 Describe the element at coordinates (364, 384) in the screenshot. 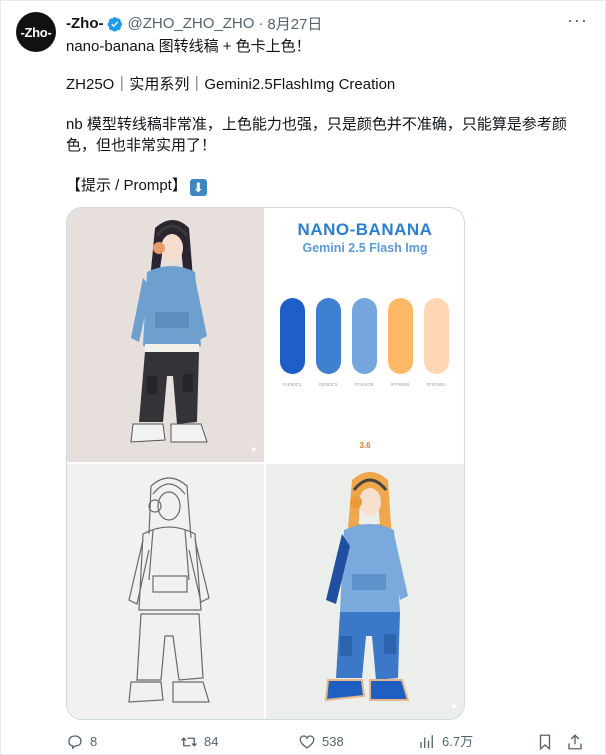

I see `swatch-hex-3: #74A8DB` at that location.